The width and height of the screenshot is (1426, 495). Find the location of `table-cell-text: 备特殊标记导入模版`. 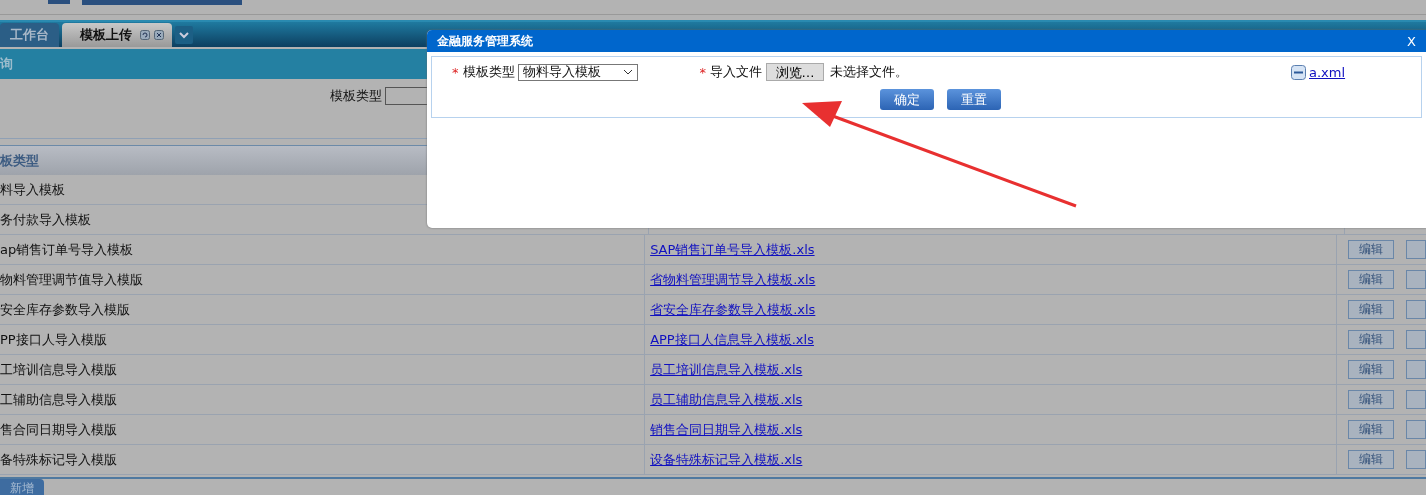

table-cell-text: 备特殊标记导入模版 is located at coordinates (59, 459).